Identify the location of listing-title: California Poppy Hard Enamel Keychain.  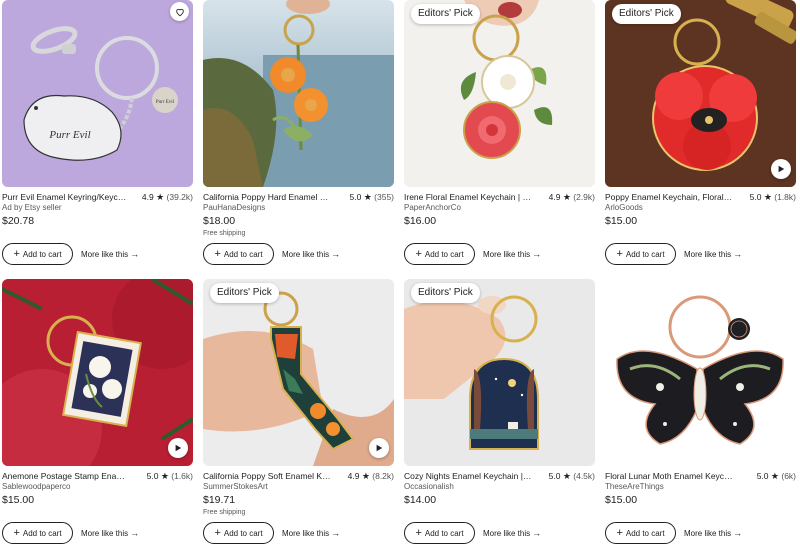
(267, 197).